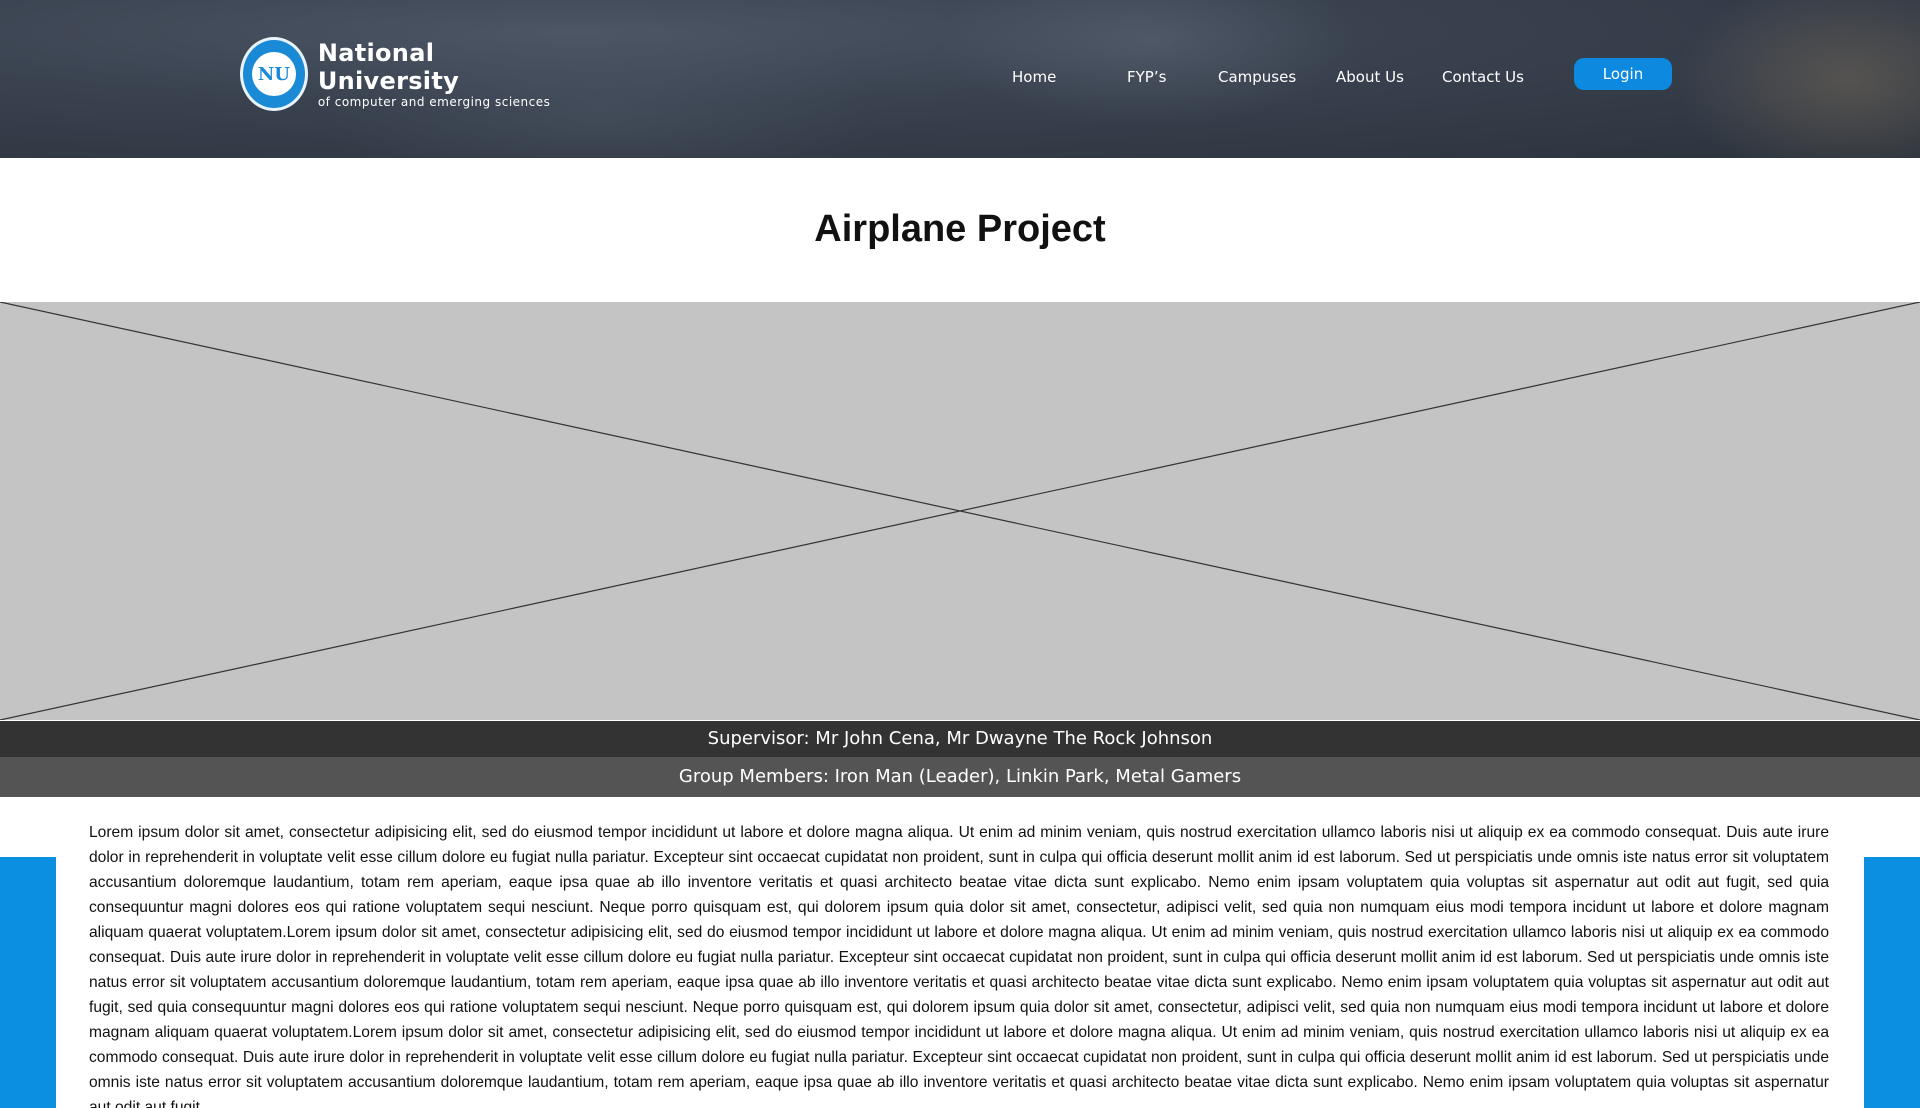 Image resolution: width=1920 pixels, height=1108 pixels. Describe the element at coordinates (434, 102) in the screenshot. I see `logo-subtitle: of computer and emerging sciences` at that location.